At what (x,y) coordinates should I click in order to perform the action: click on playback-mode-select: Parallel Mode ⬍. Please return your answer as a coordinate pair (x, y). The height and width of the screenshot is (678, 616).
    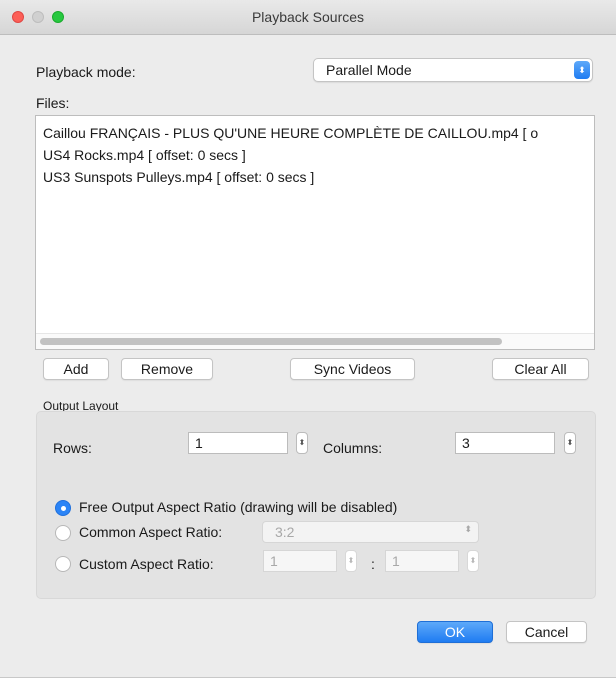
    Looking at the image, I should click on (453, 70).